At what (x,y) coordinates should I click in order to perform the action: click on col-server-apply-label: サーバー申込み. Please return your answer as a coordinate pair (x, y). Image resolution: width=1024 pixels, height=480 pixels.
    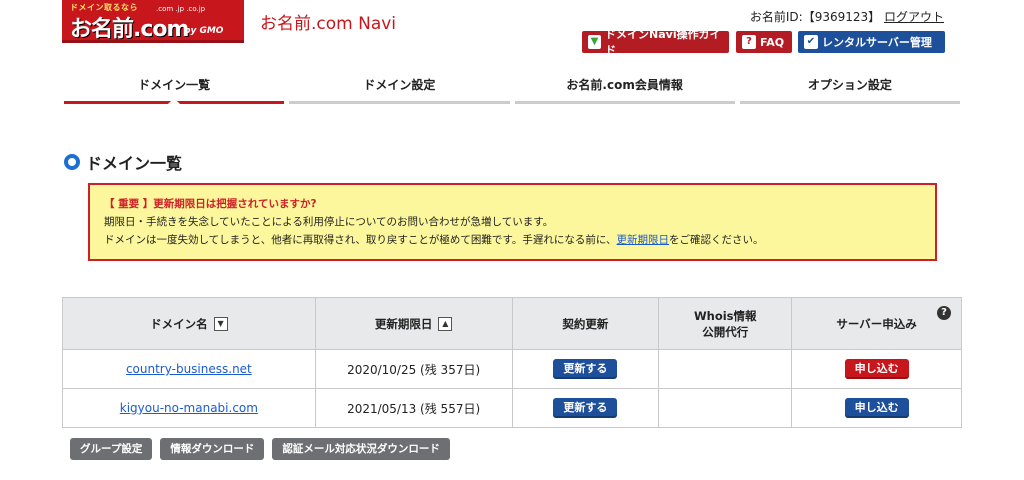
    Looking at the image, I should click on (876, 323).